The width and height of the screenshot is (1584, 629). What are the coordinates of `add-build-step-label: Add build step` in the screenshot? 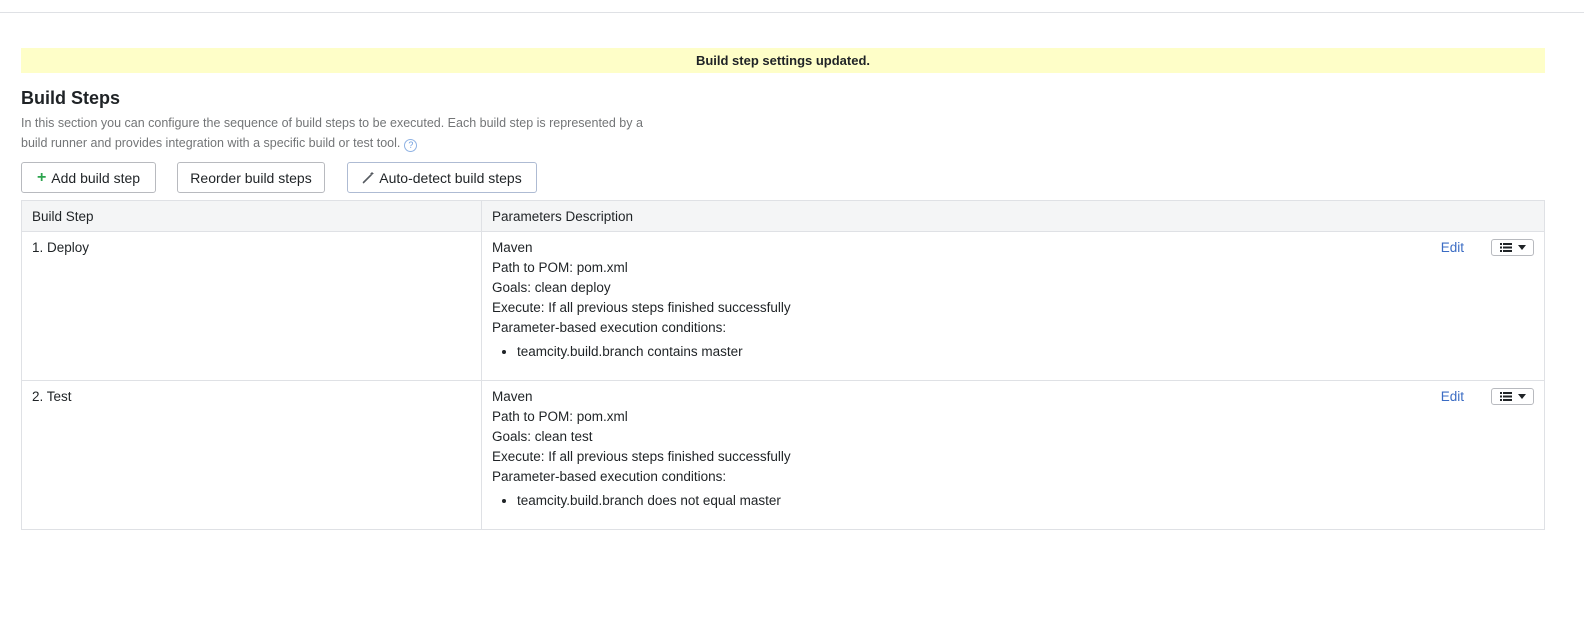 It's located at (96, 177).